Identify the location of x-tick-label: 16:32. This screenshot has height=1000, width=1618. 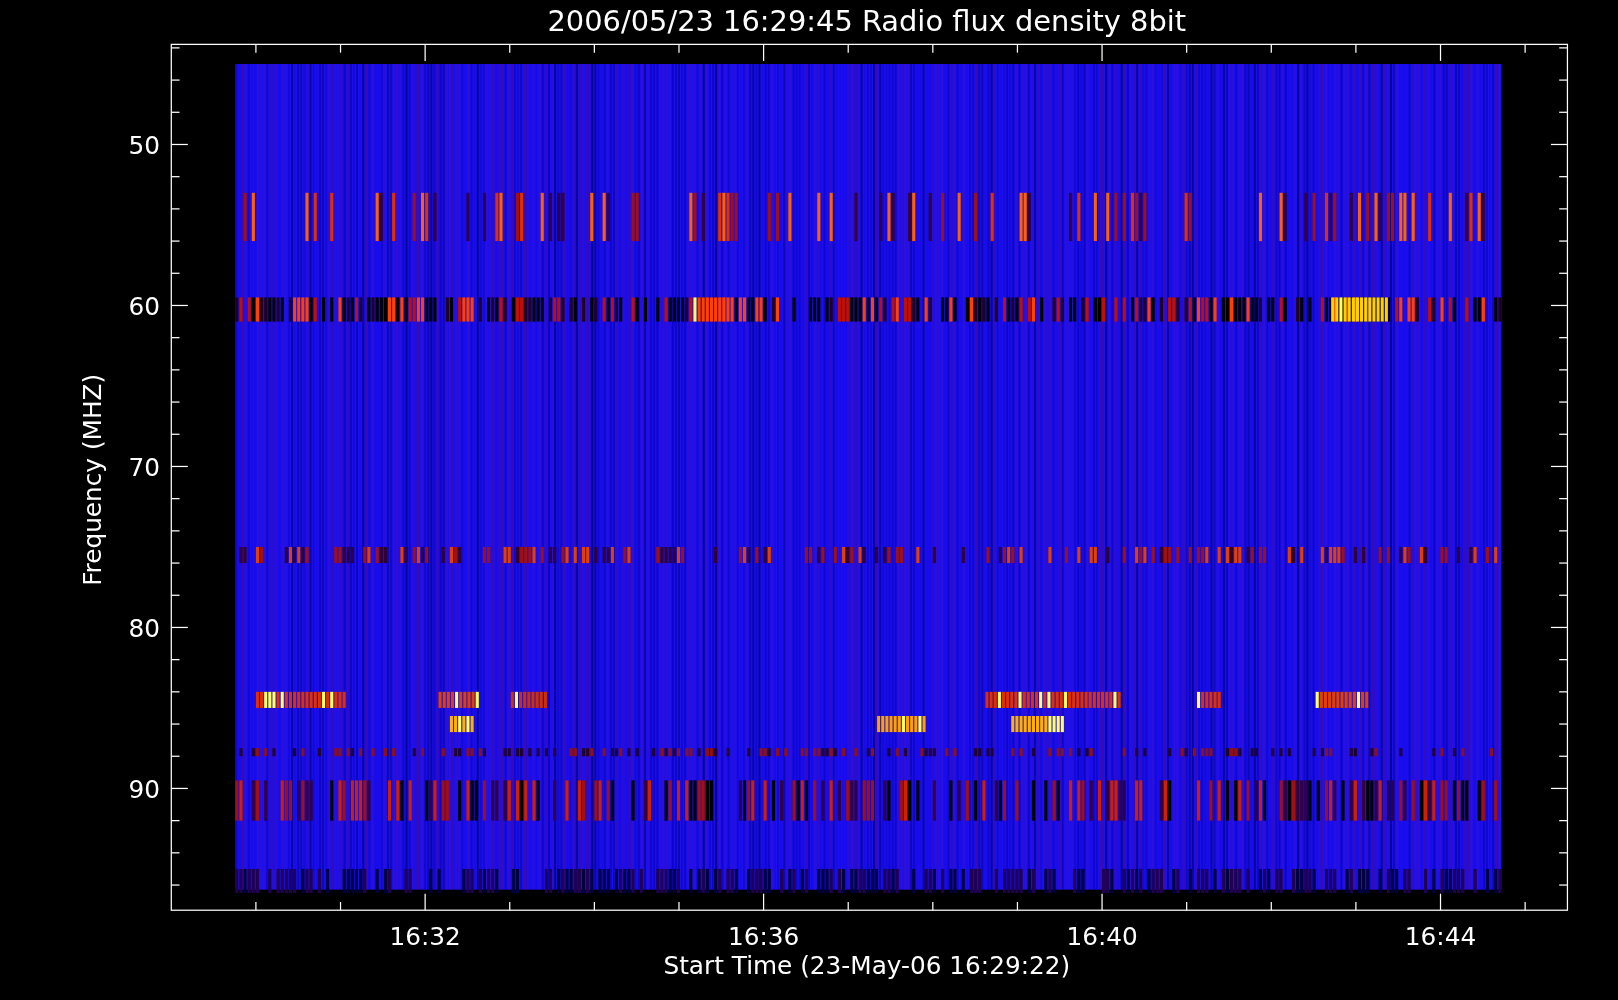
(425, 937).